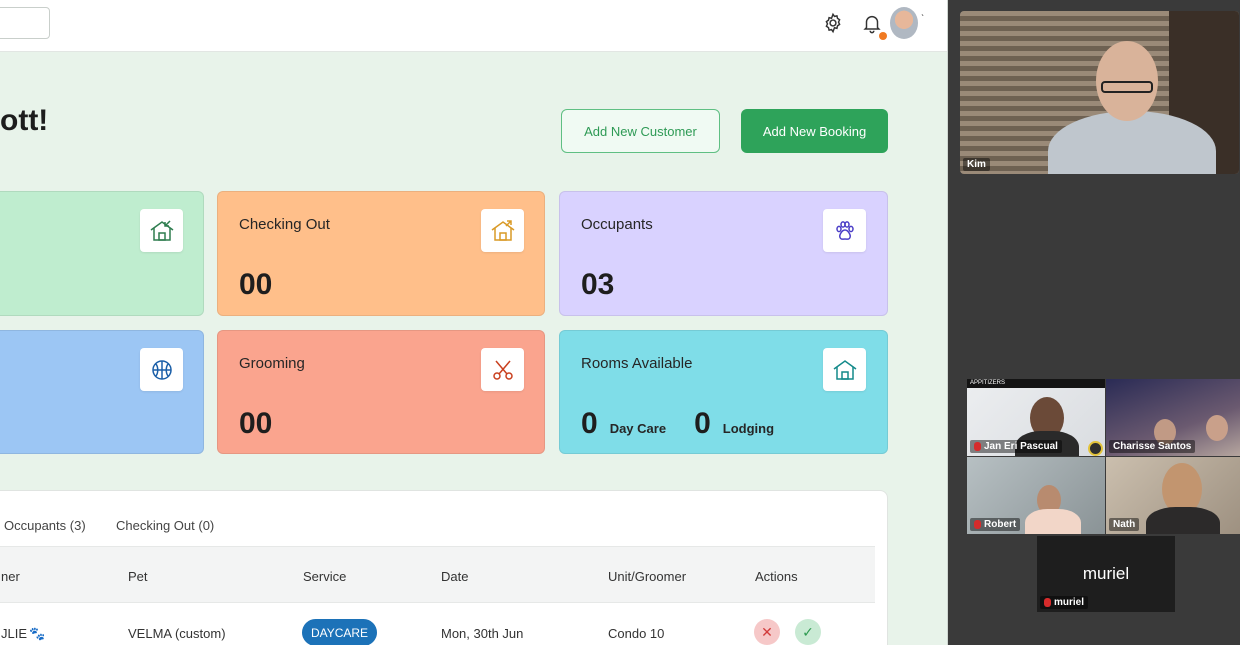 The width and height of the screenshot is (1240, 645). I want to click on search-input, so click(25, 23).